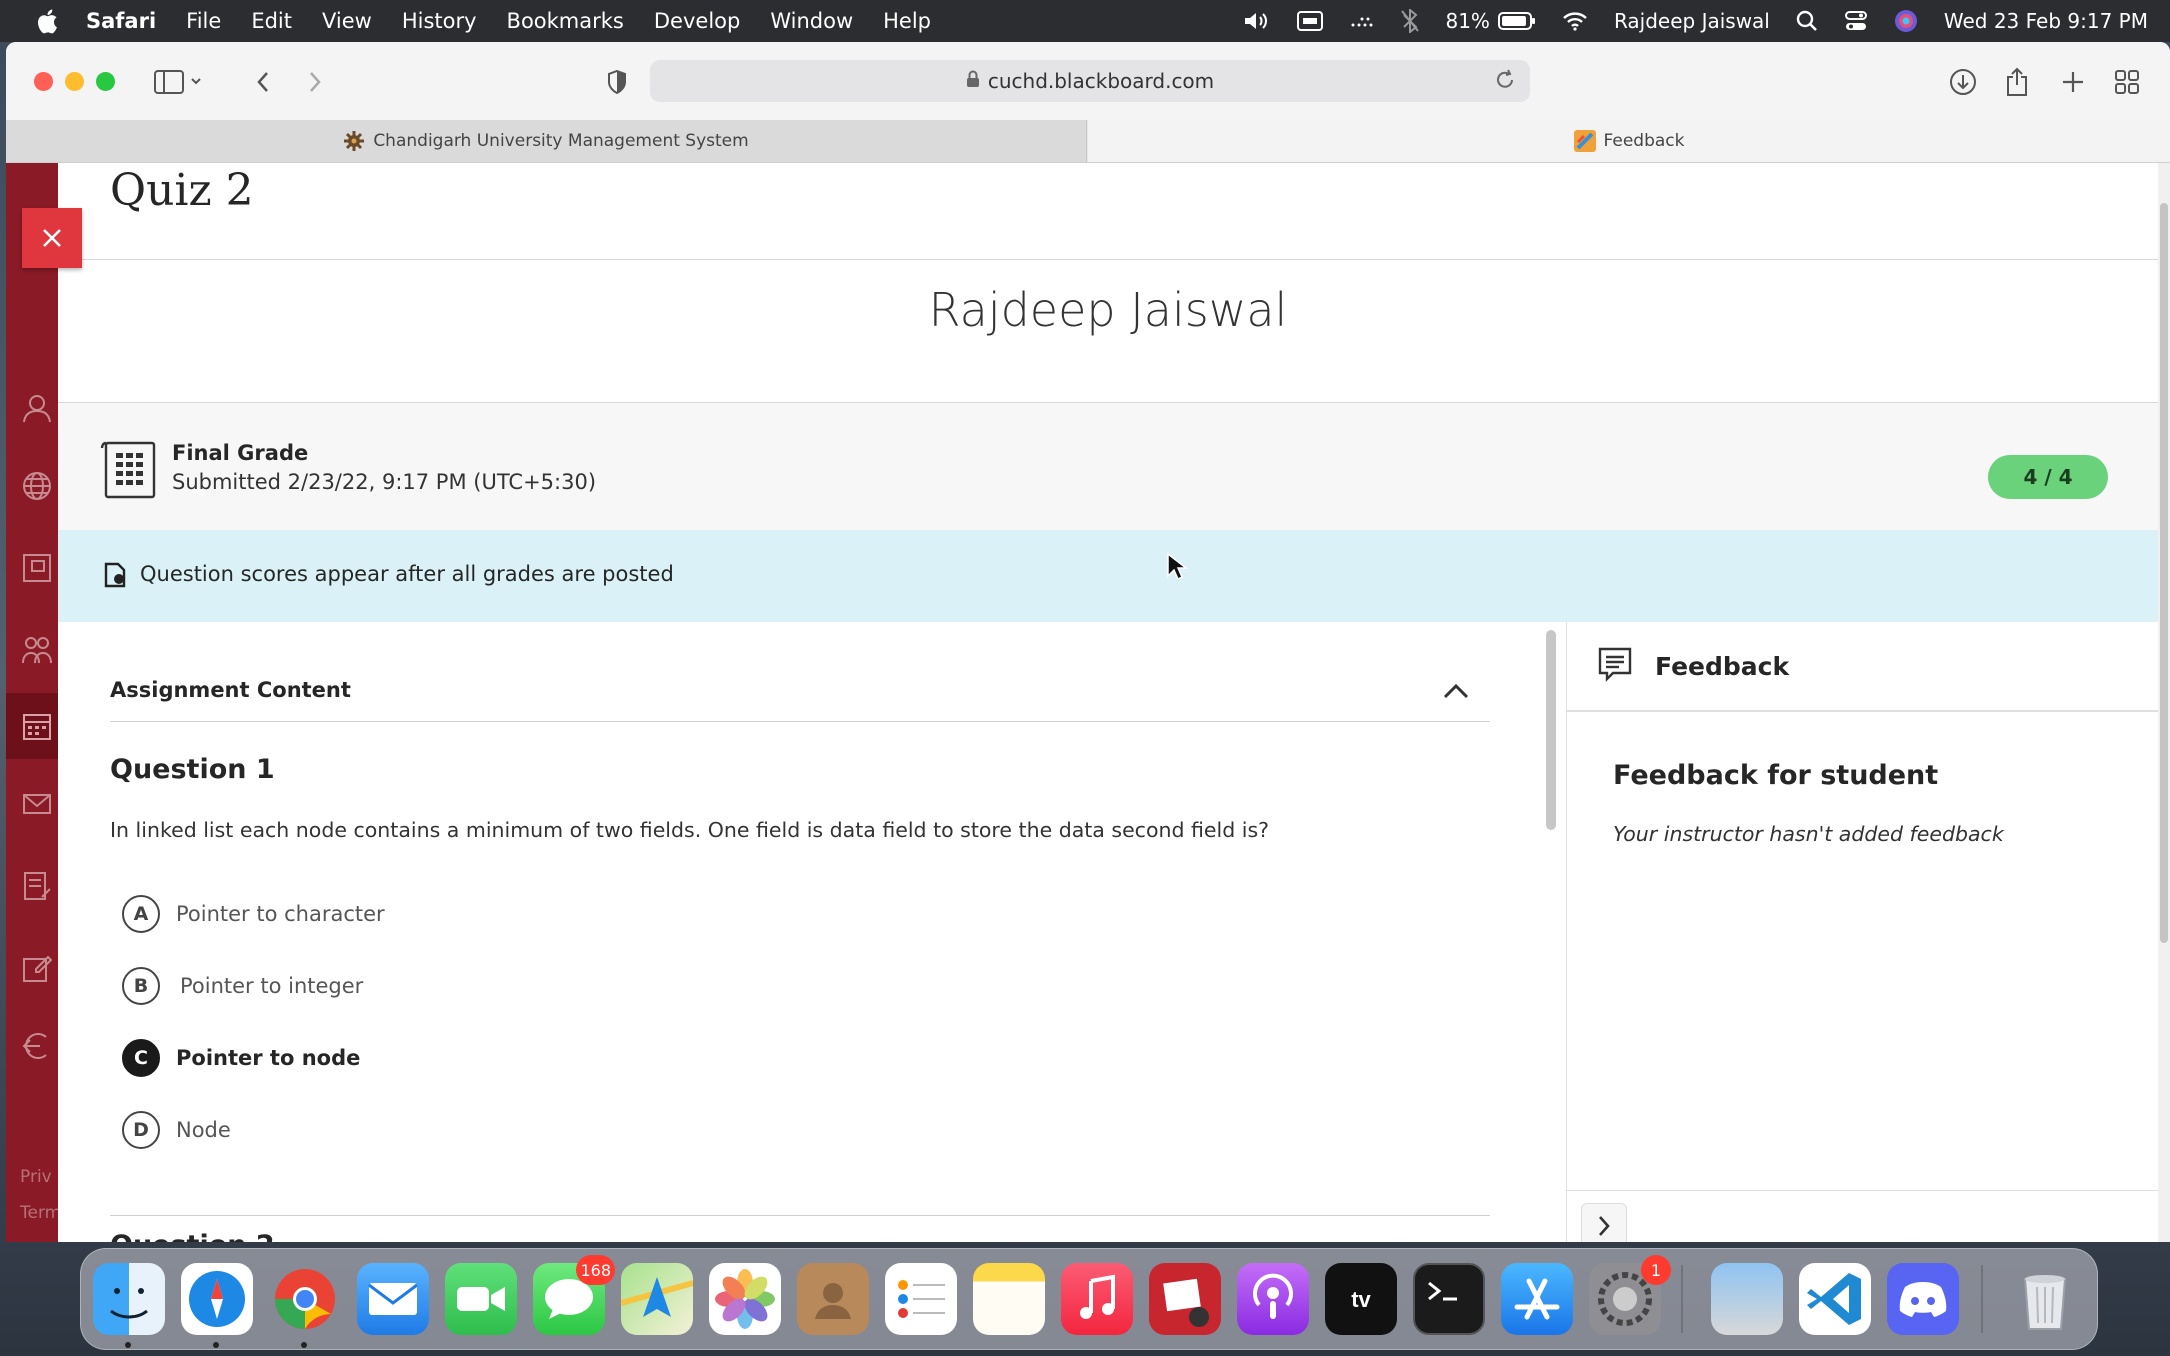  Describe the element at coordinates (1747, 1299) in the screenshot. I see `preview-icon` at that location.